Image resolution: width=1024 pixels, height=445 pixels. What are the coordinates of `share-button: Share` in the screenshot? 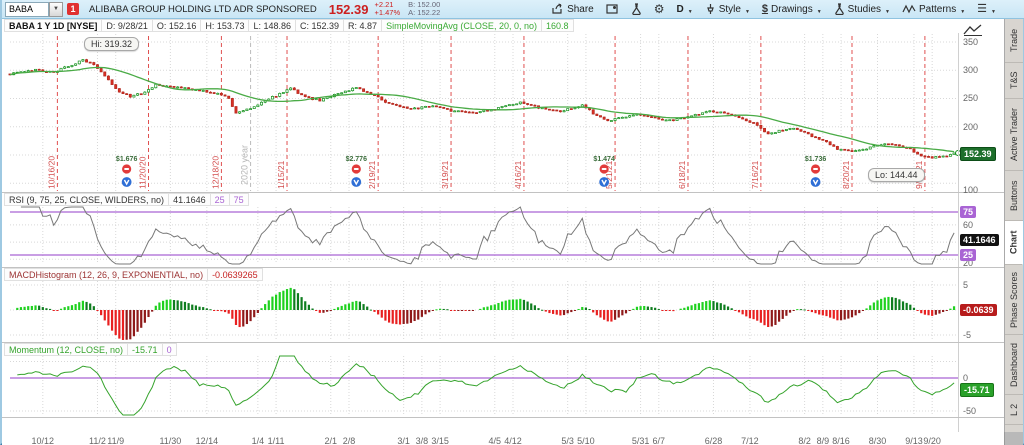 It's located at (572, 9).